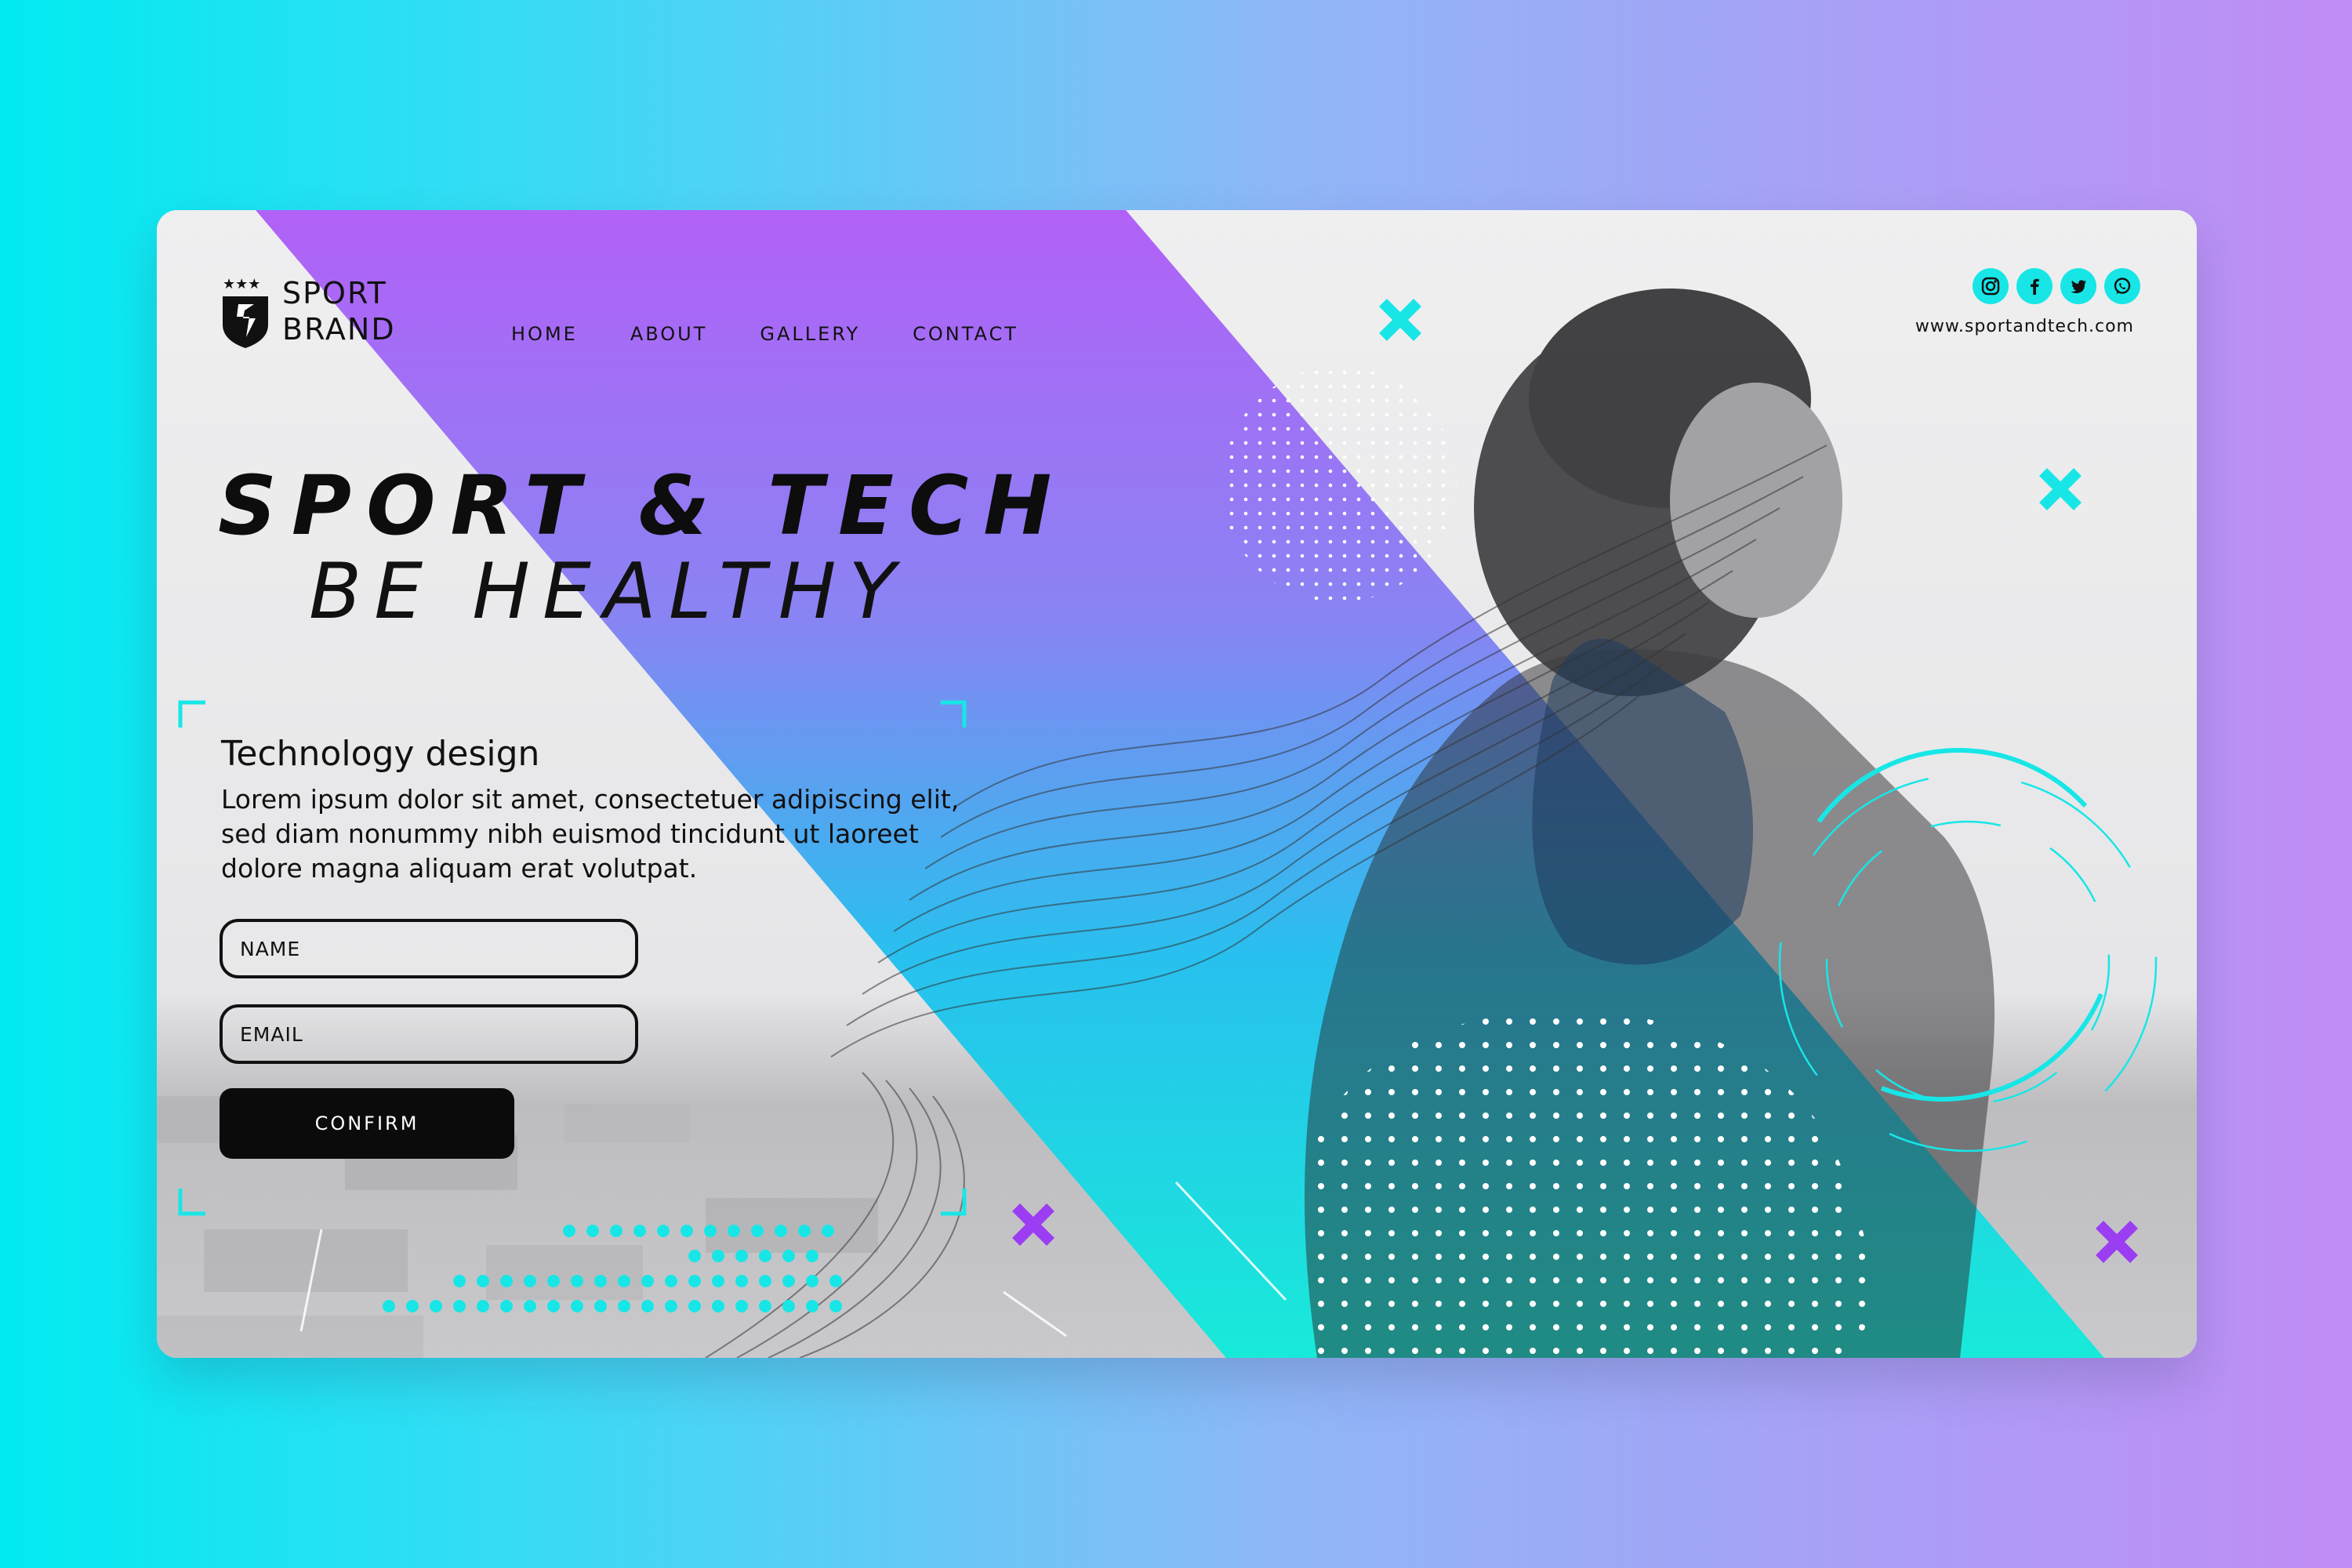 The image size is (2352, 1568). What do you see at coordinates (810, 334) in the screenshot?
I see `nav-gallery: GALLERY` at bounding box center [810, 334].